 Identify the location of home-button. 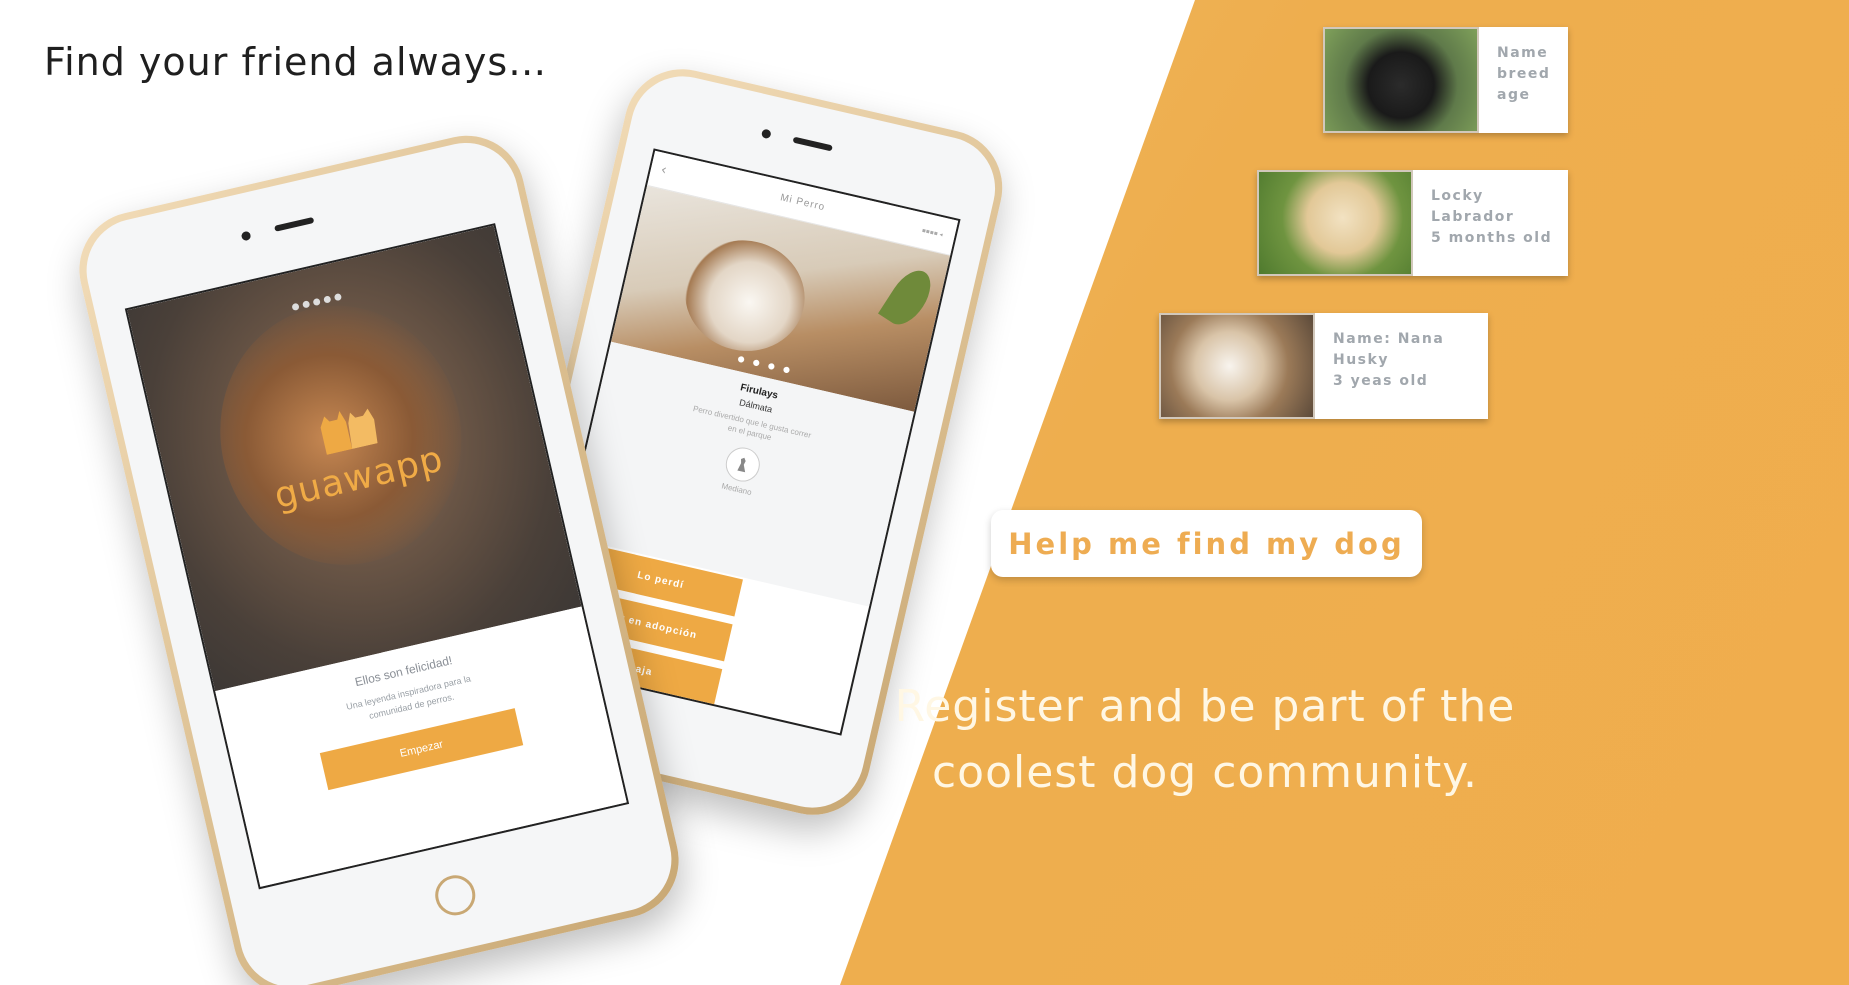
(455, 895).